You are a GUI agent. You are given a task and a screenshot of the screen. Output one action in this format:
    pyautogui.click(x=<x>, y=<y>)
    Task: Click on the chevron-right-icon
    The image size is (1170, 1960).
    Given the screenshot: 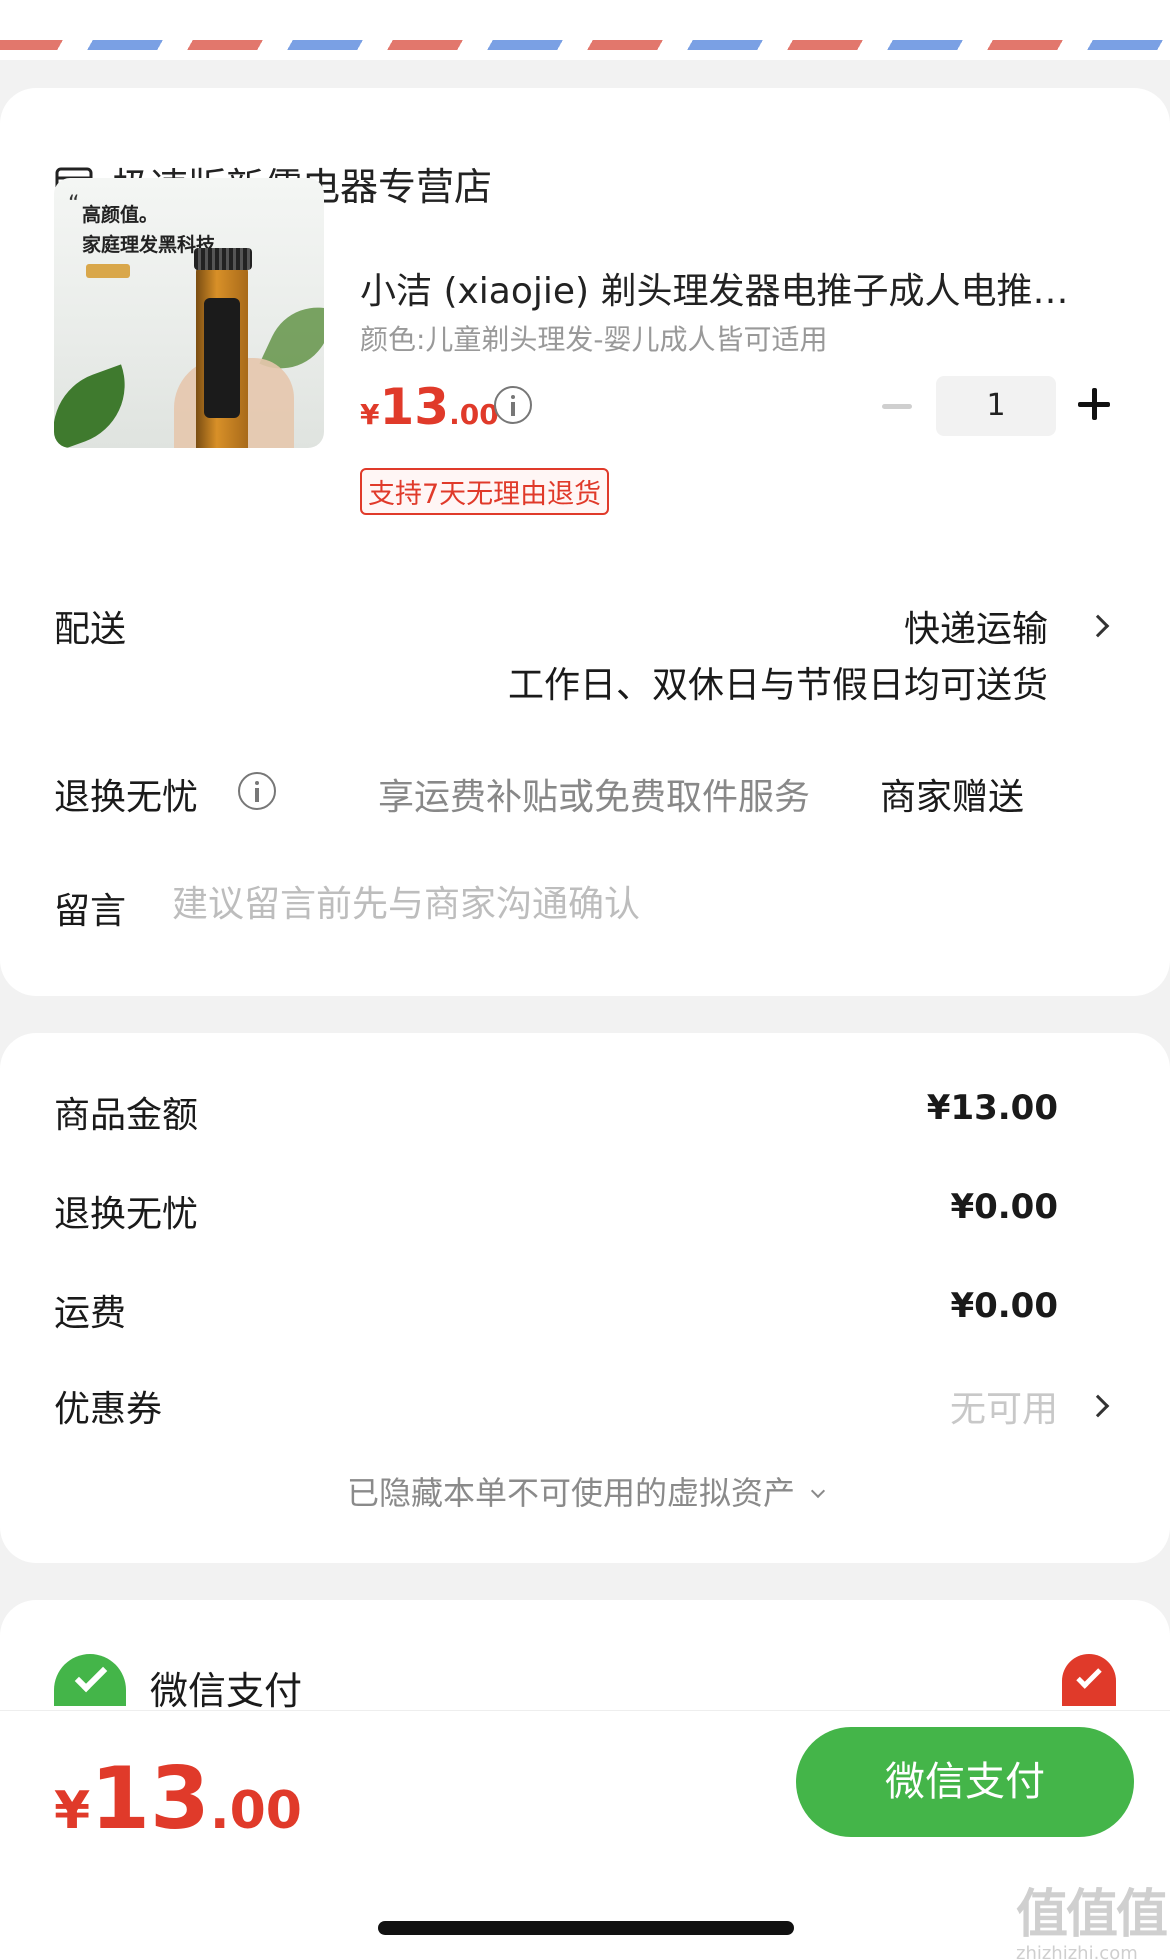 What is the action you would take?
    pyautogui.click(x=1098, y=1406)
    